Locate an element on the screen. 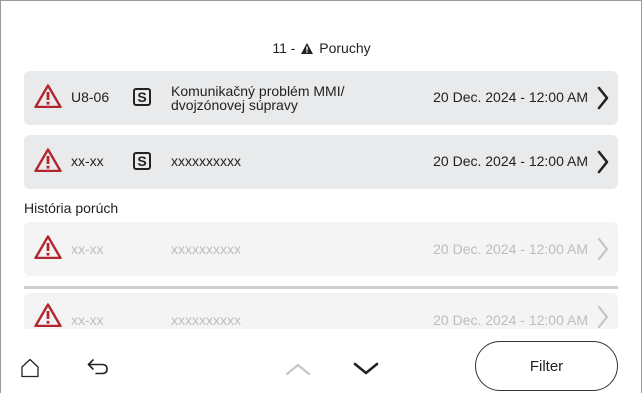 This screenshot has height=394, width=643. list-divider is located at coordinates (321, 287).